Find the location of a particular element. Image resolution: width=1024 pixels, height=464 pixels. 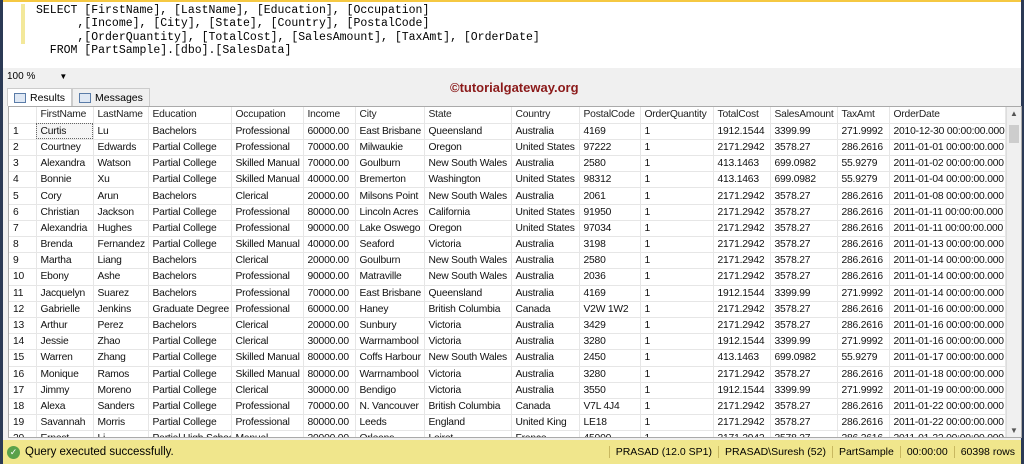

table-cell: N. Vancouver is located at coordinates (390, 407).